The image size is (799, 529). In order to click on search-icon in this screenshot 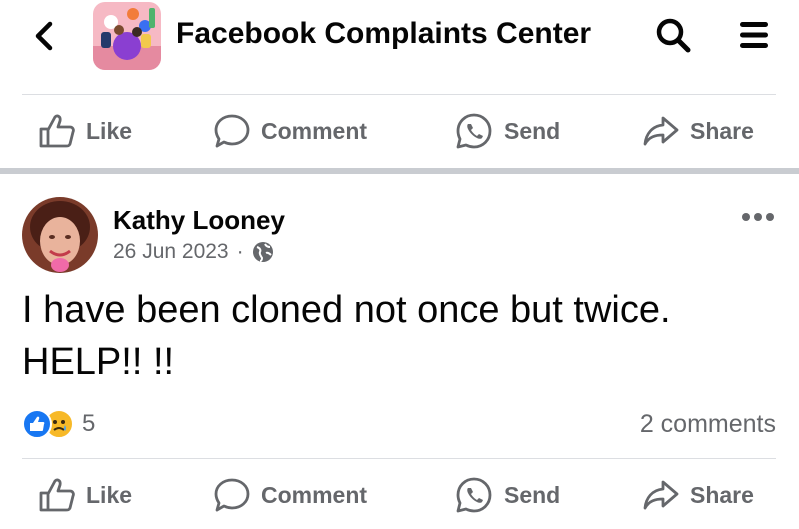, I will do `click(673, 35)`.